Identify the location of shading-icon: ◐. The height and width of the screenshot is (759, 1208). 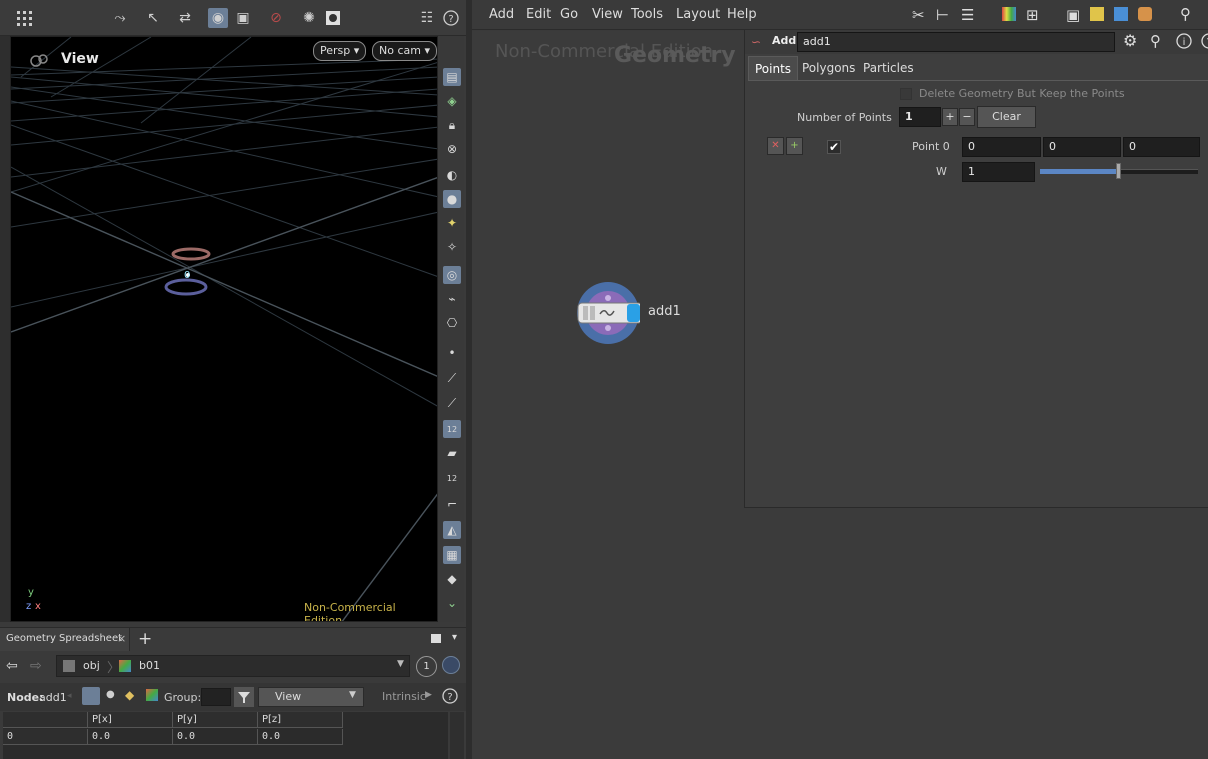
(452, 175).